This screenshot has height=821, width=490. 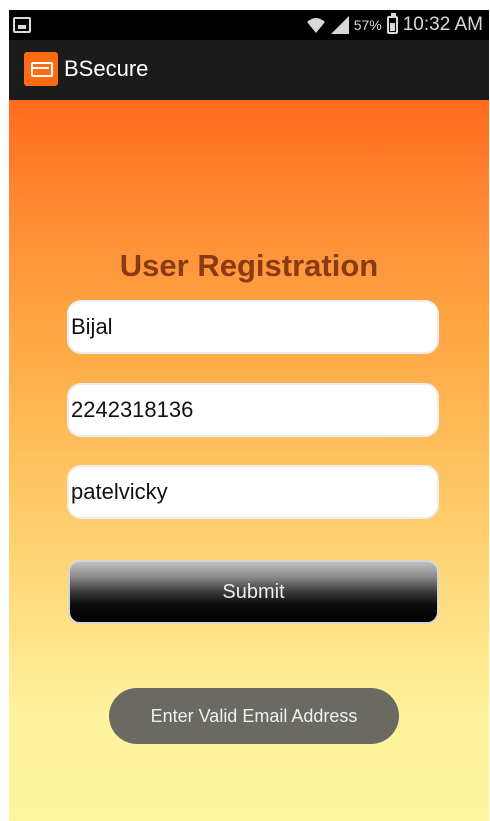 What do you see at coordinates (22, 25) in the screenshot?
I see `gallery-notification-icon` at bounding box center [22, 25].